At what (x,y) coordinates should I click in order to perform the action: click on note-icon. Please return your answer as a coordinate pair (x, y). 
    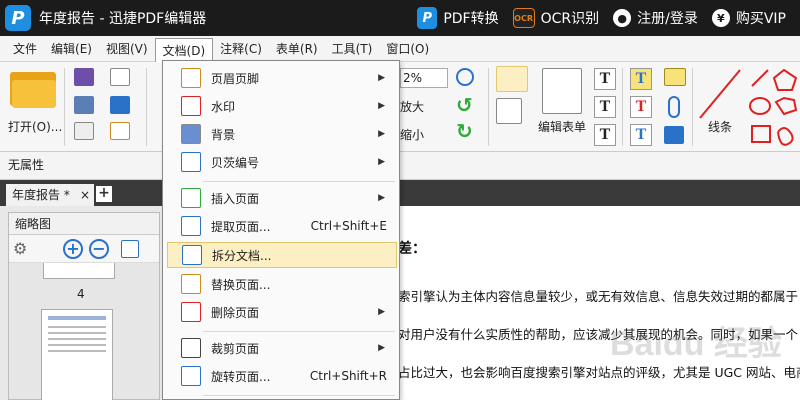
    Looking at the image, I should click on (675, 77).